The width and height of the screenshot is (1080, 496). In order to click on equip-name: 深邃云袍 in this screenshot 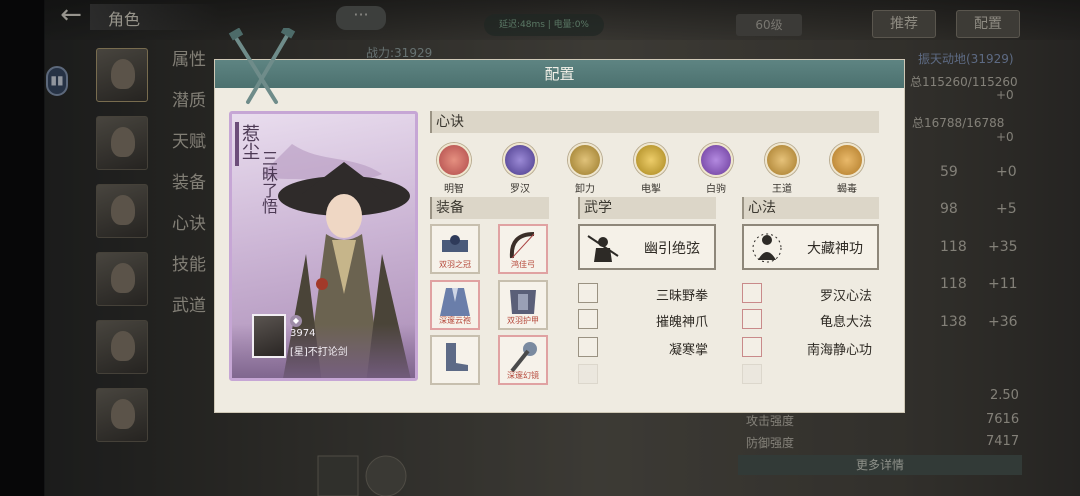, I will do `click(455, 320)`.